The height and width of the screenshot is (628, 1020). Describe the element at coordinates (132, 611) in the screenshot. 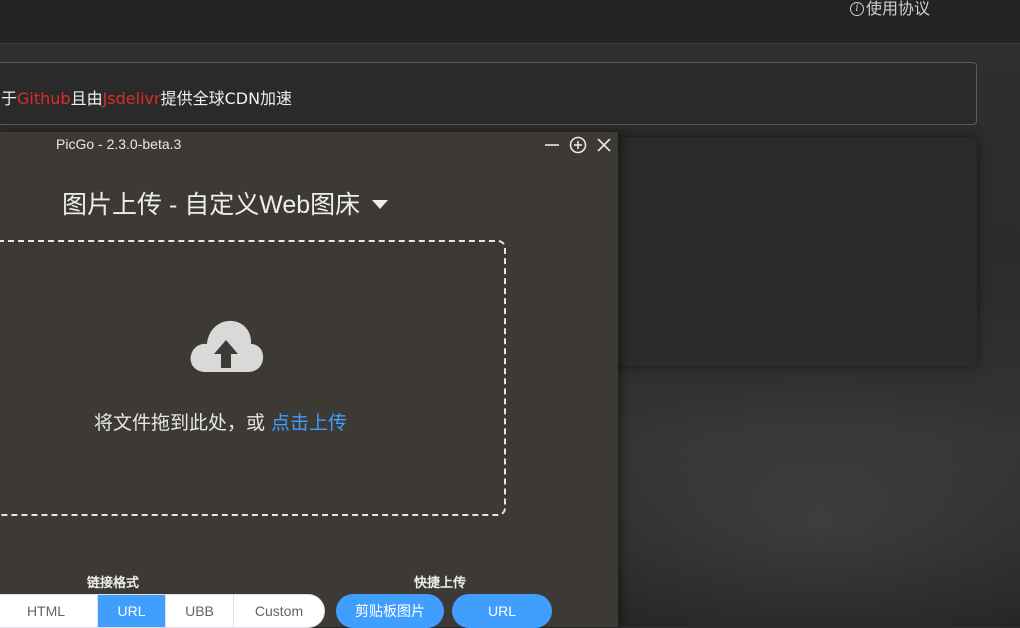

I see `format-option-url: URL` at that location.